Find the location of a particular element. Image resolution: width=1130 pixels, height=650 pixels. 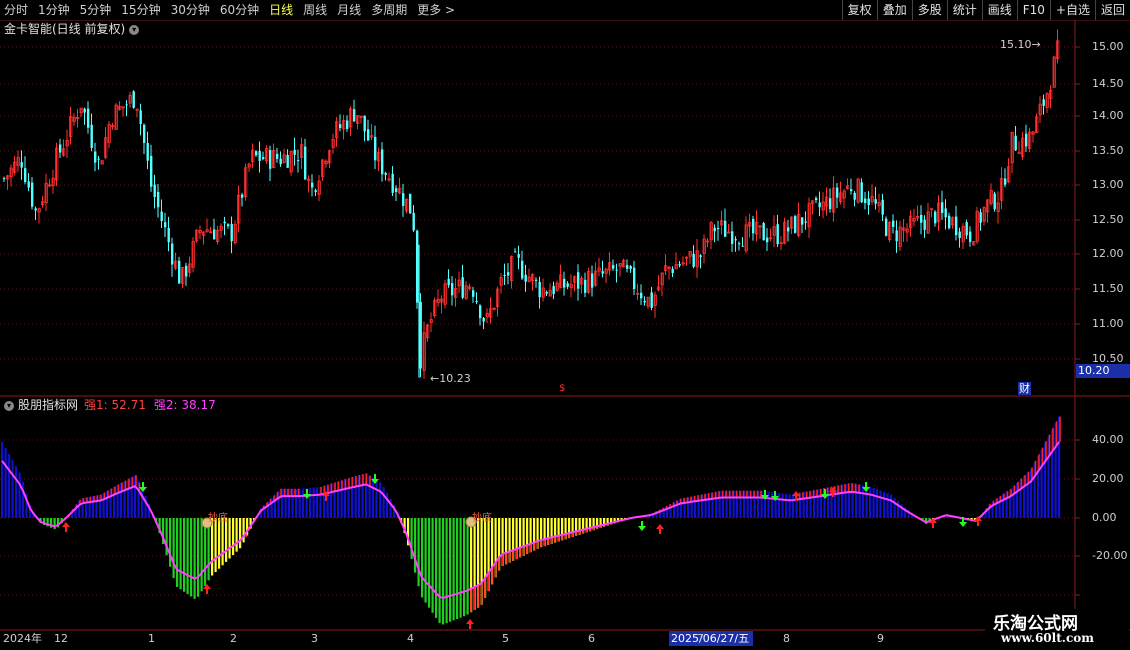

date-label: 3 is located at coordinates (314, 638).